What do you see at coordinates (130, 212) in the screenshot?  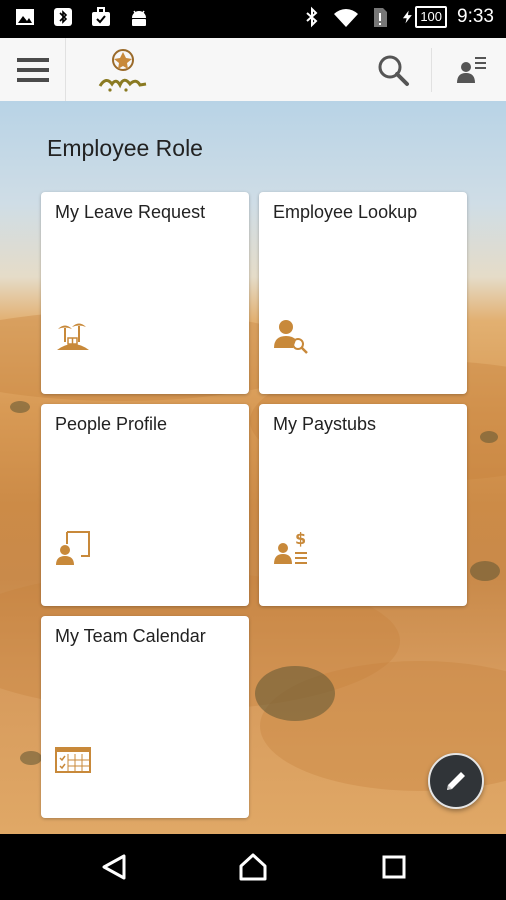 I see `tile-label: My Leave Request` at bounding box center [130, 212].